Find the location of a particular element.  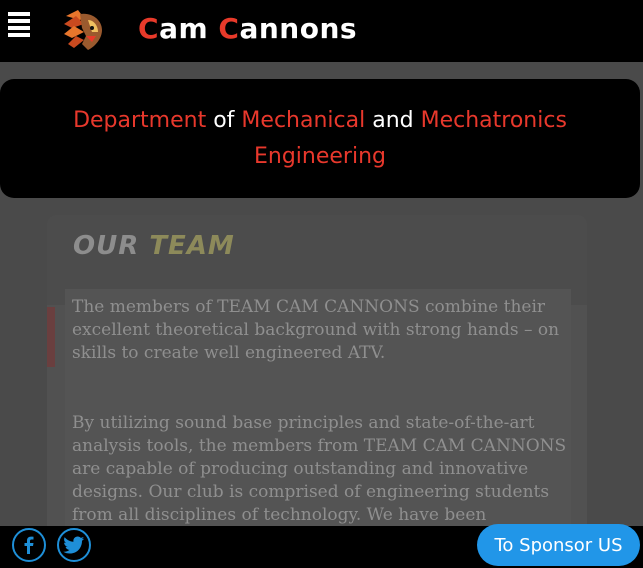

twitter-icon is located at coordinates (74, 545).